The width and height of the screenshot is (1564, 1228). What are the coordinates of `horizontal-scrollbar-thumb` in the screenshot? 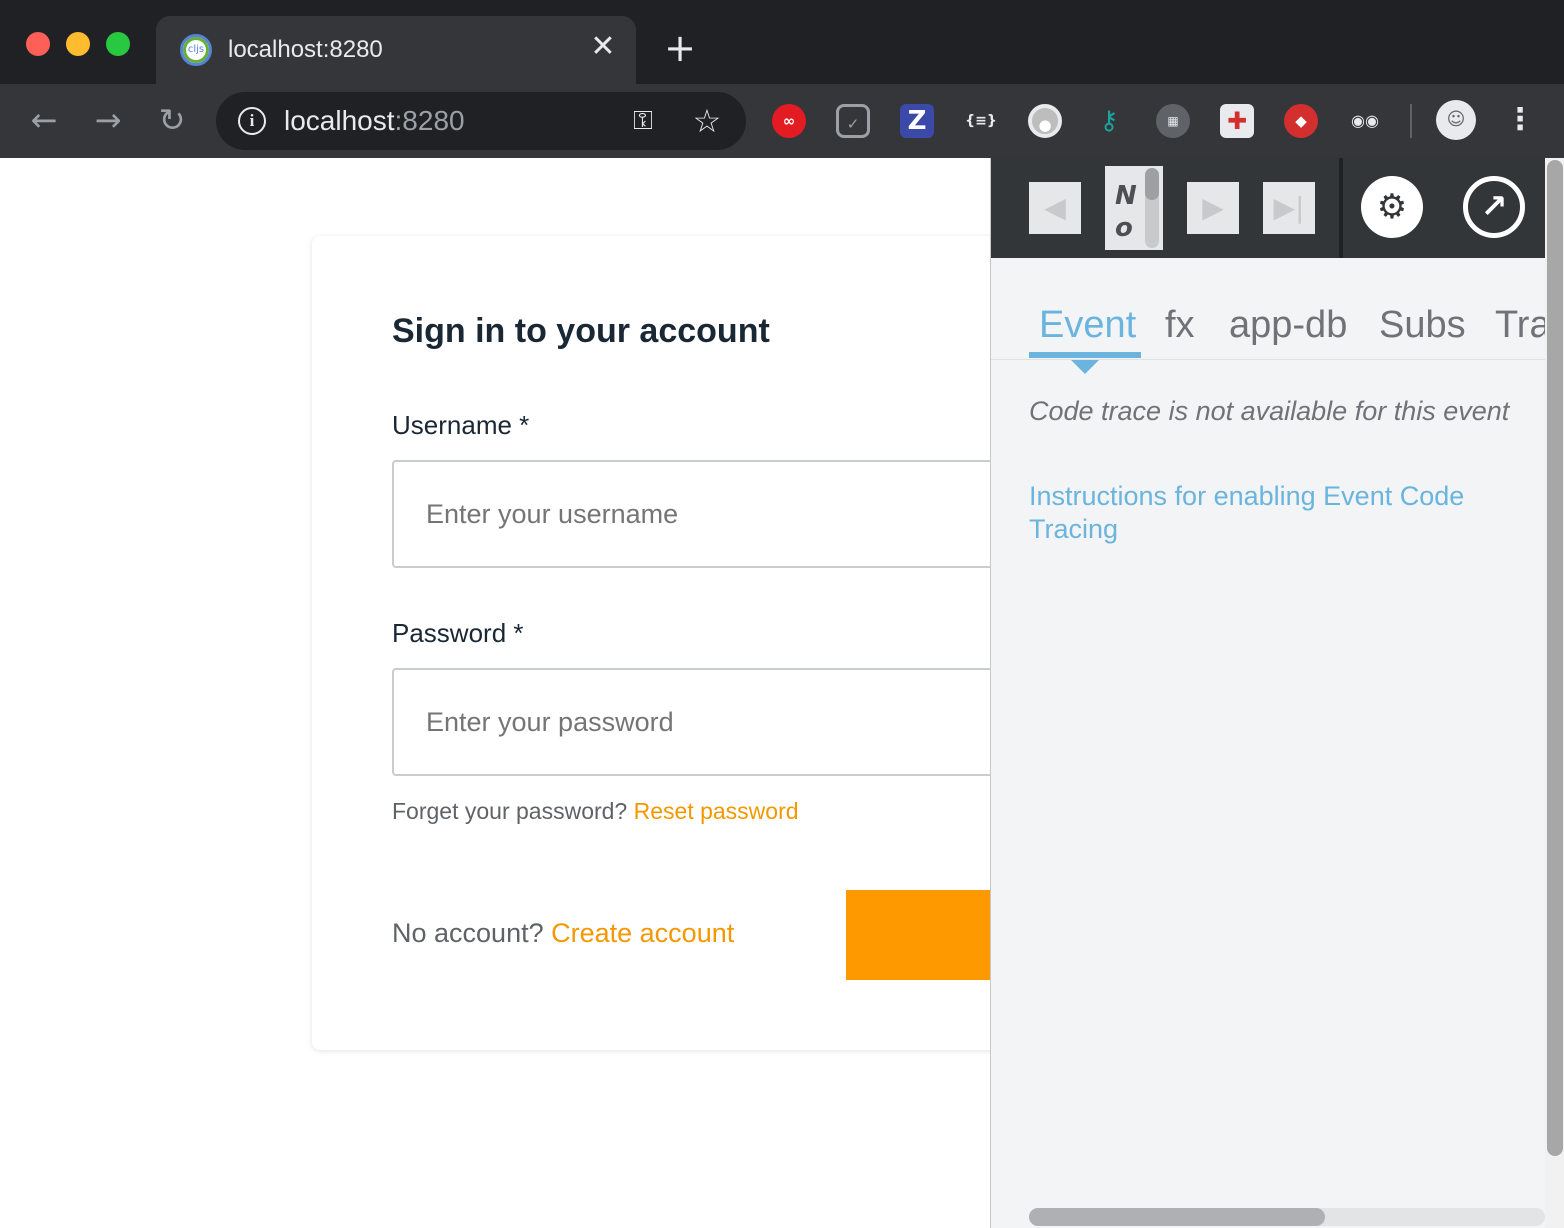 It's located at (1177, 1217).